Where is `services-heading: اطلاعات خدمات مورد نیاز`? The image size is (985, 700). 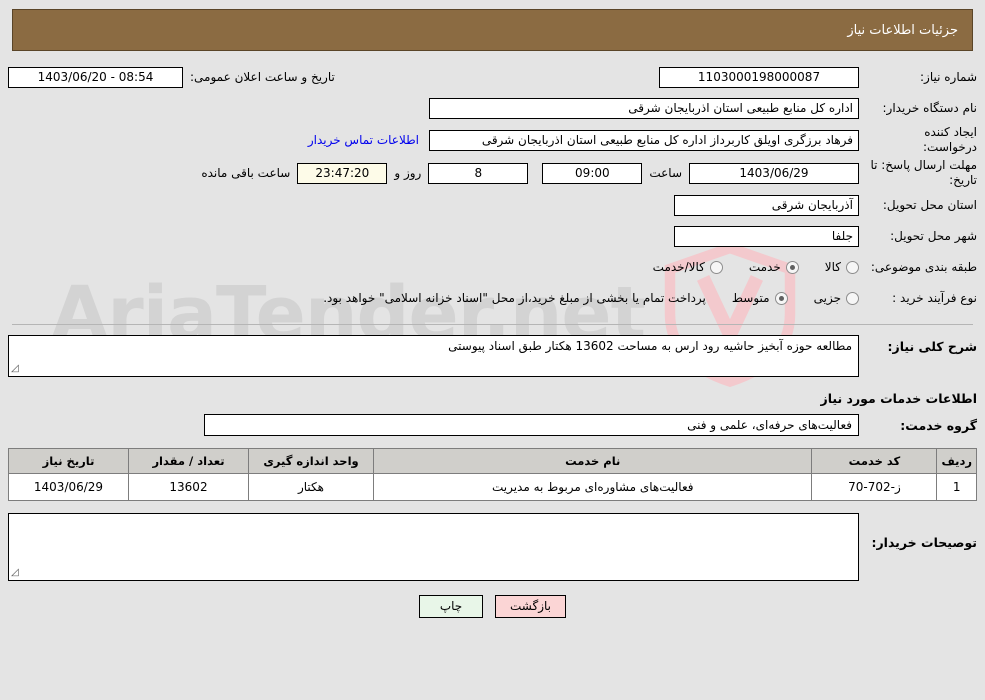 services-heading: اطلاعات خدمات مورد نیاز is located at coordinates (899, 398).